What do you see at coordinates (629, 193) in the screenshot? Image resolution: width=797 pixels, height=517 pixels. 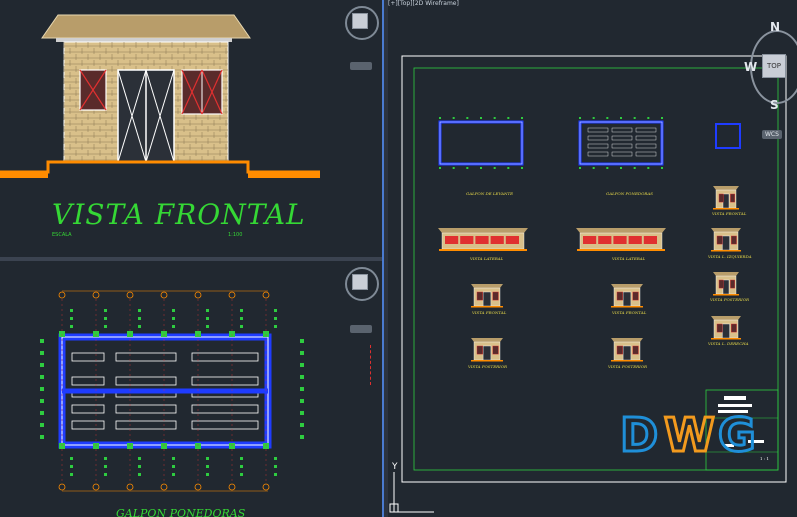 I see `sheet-label-plan2: GALPON PONEDORAS` at bounding box center [629, 193].